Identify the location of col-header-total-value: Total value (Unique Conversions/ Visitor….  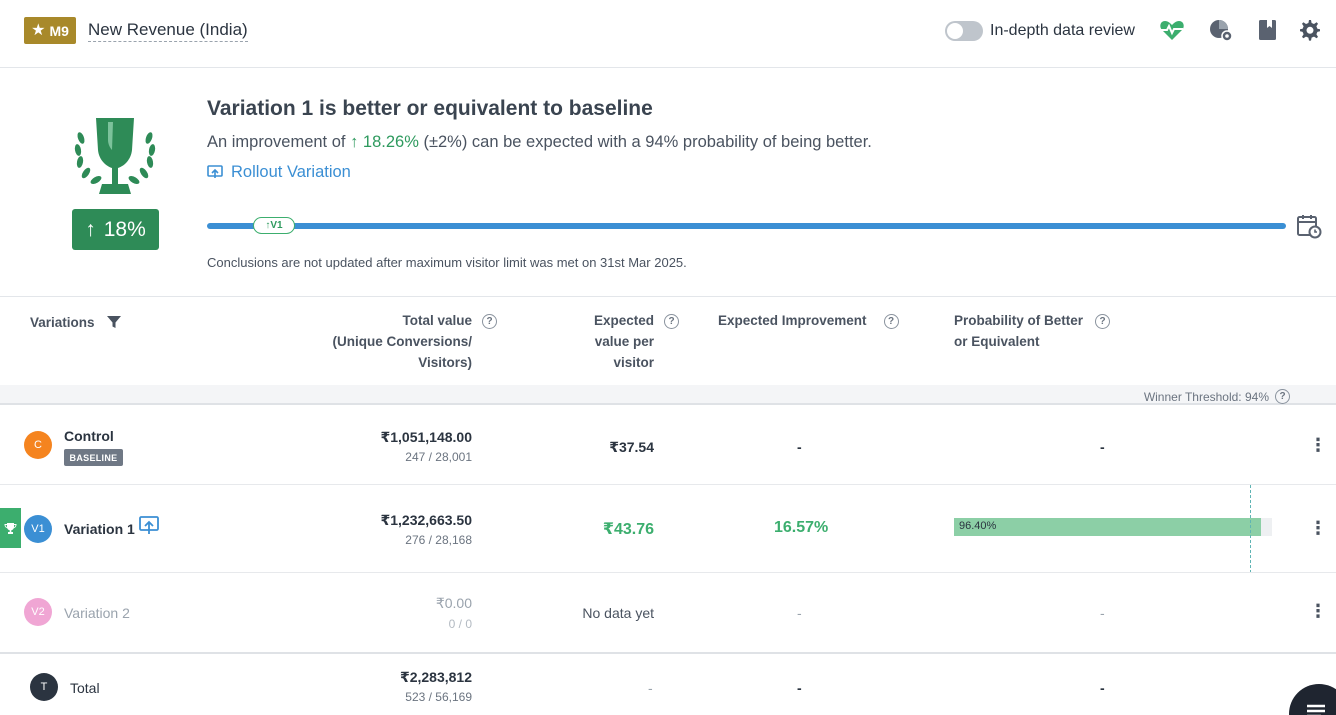
(397, 341).